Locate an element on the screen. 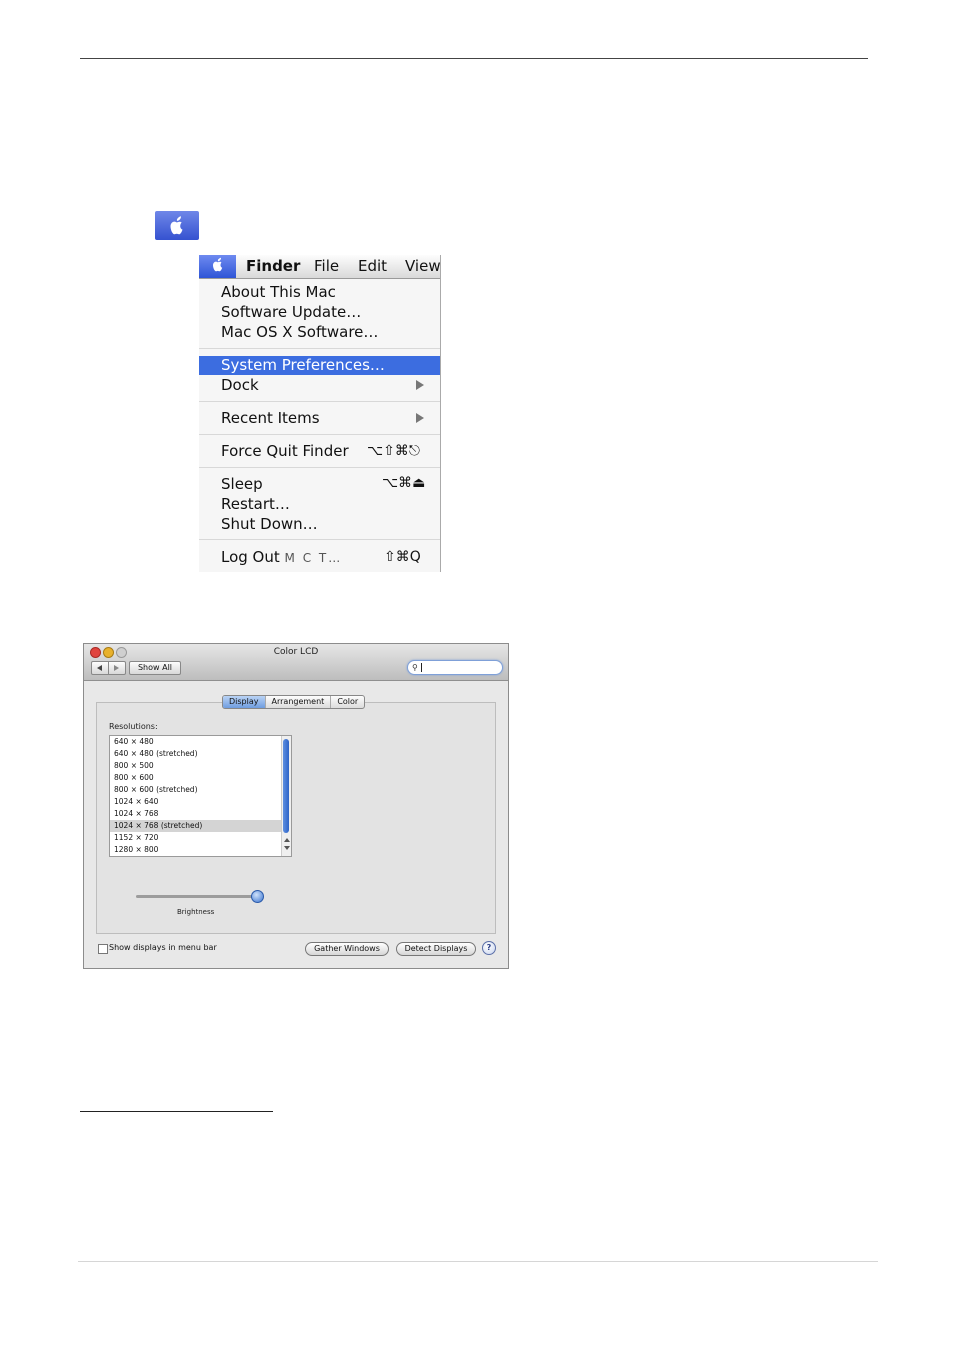 This screenshot has width=954, height=1350. back-forward-buttons is located at coordinates (108, 668).